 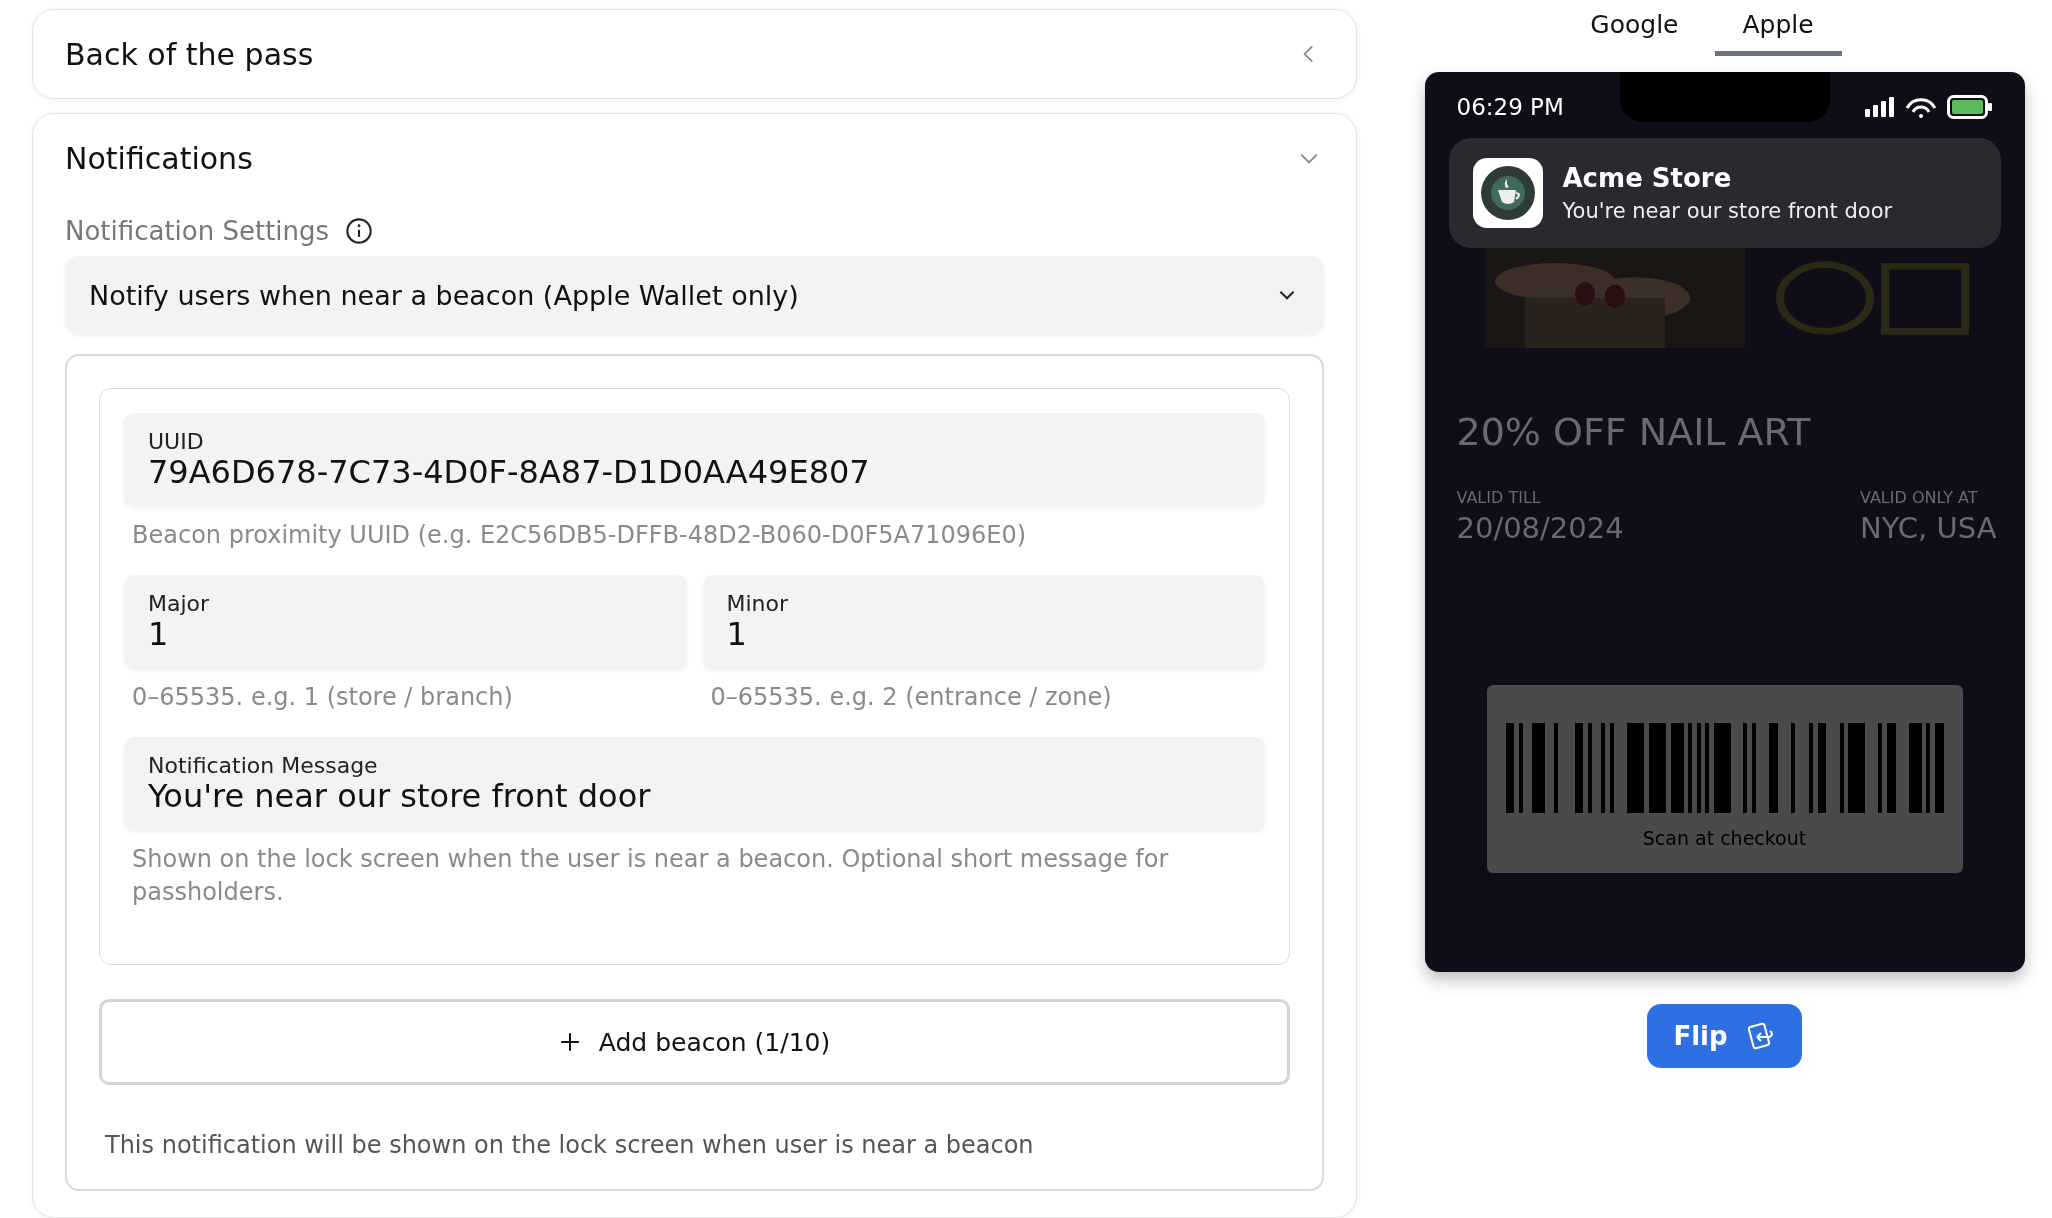 What do you see at coordinates (650, 876) in the screenshot?
I see `field-hint: Shown on the lock screen when the user is near a beacon. Optional short message for passholders.` at bounding box center [650, 876].